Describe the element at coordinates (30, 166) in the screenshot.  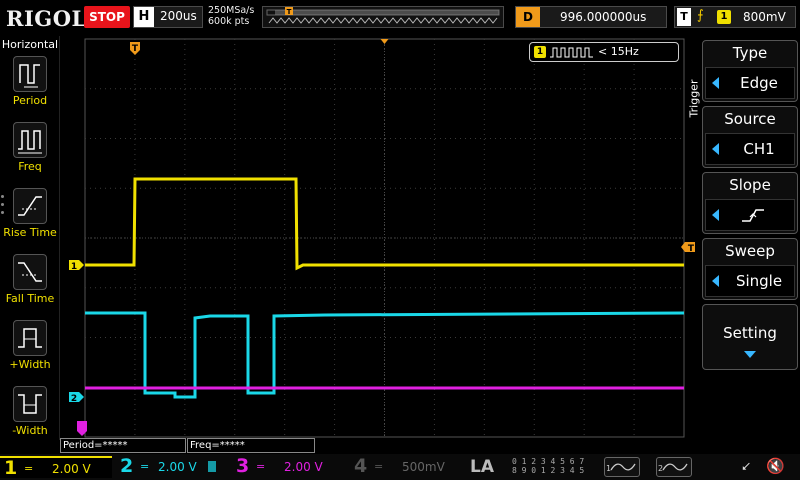
I see `measure-frequency-label: Freq` at that location.